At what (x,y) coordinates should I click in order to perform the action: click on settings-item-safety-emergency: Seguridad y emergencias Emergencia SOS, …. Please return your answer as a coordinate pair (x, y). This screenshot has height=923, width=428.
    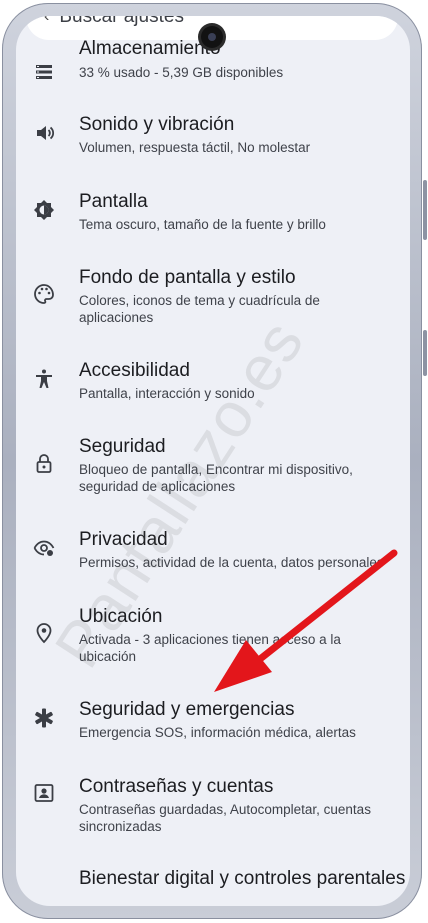
    Looking at the image, I should click on (213, 729).